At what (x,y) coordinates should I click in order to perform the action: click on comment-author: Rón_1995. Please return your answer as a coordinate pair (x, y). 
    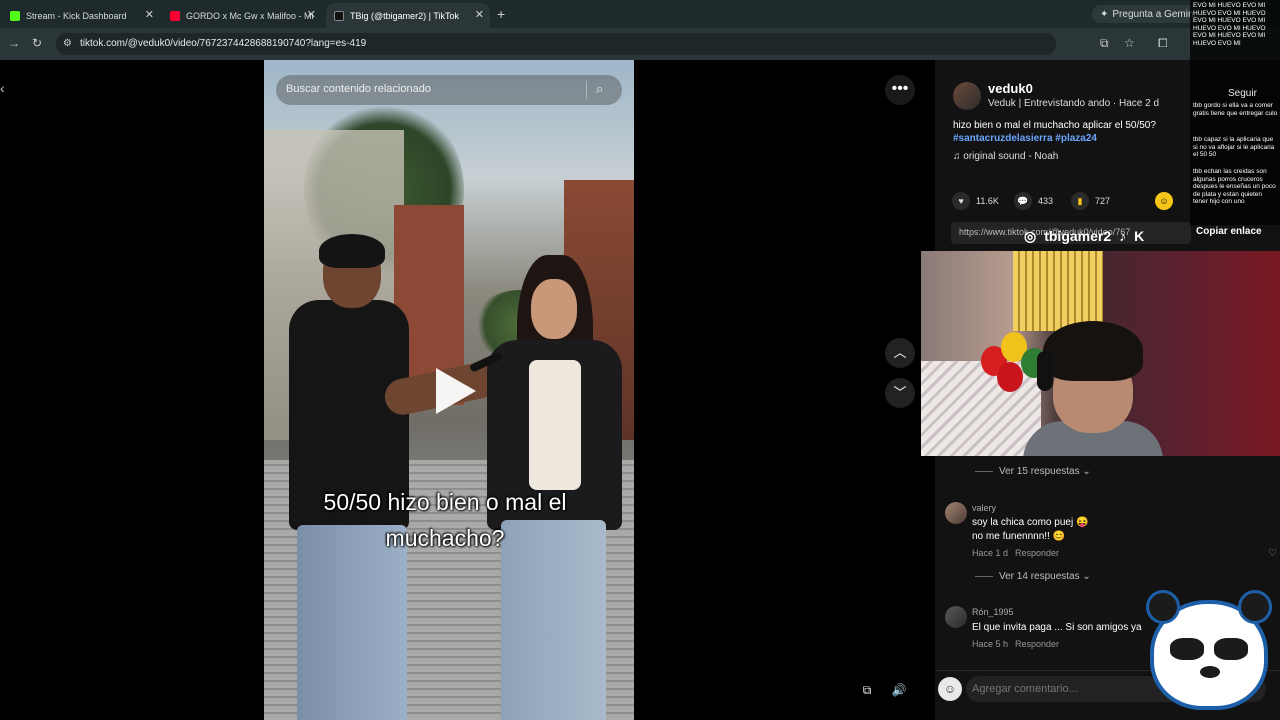
    Looking at the image, I should click on (993, 612).